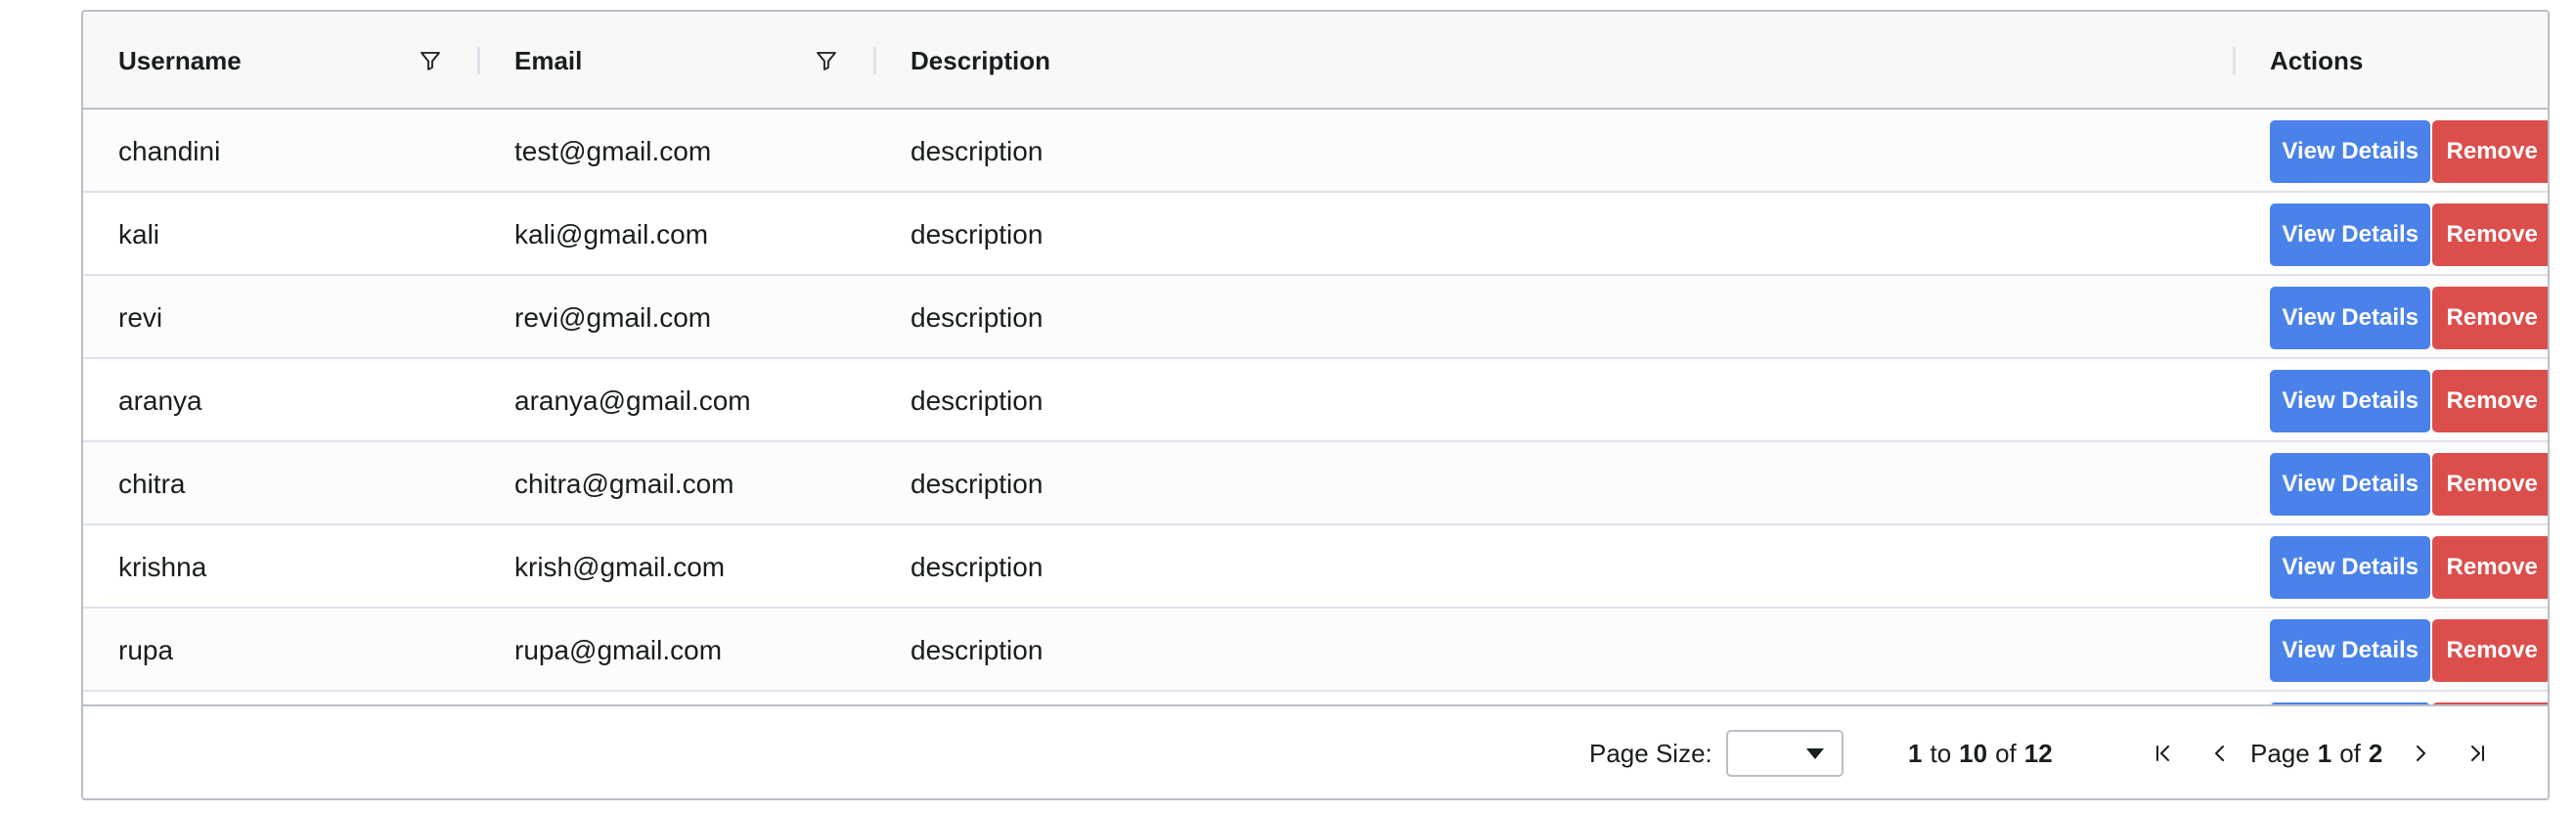 This screenshot has width=2576, height=814. Describe the element at coordinates (2317, 60) in the screenshot. I see `column-header-label: Actions` at that location.